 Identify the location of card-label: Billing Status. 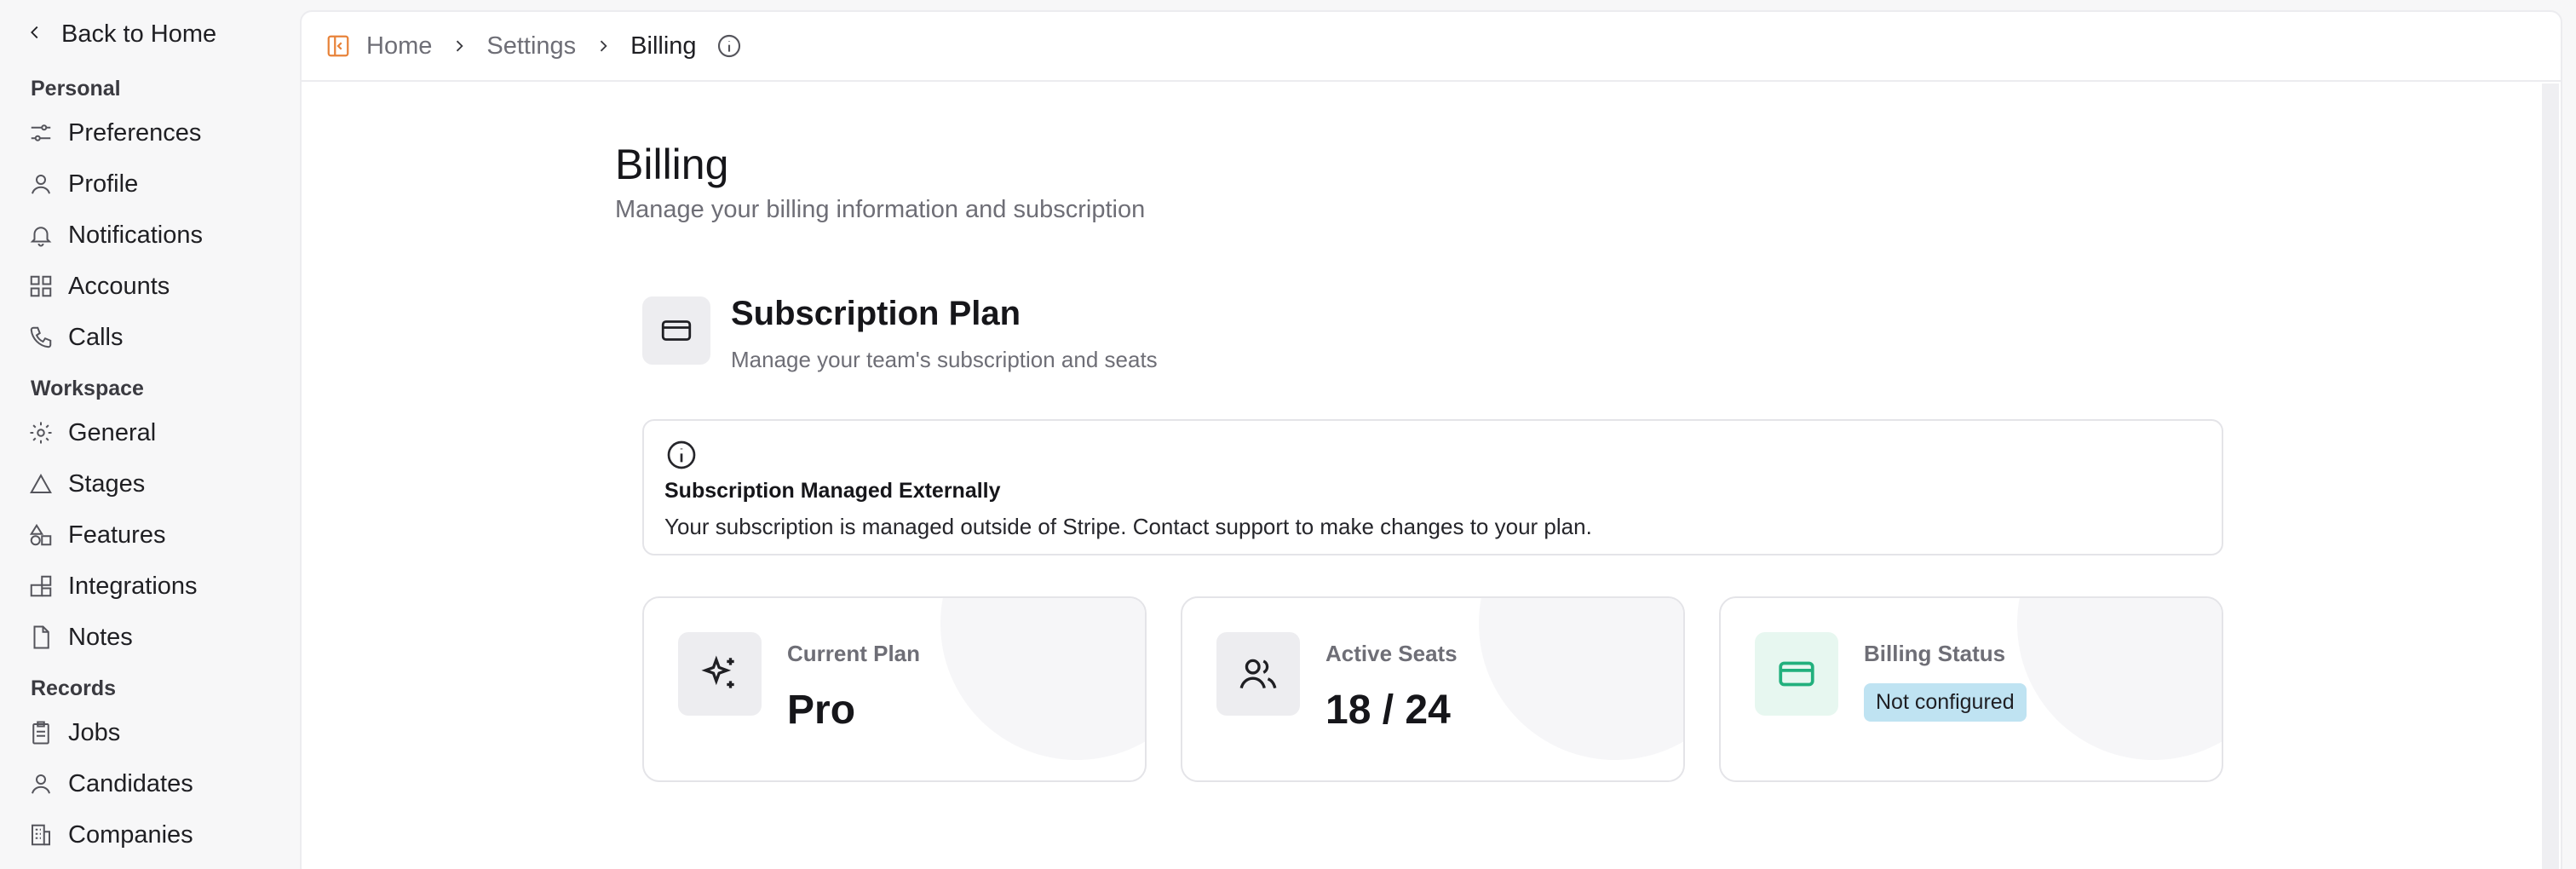
(1935, 653).